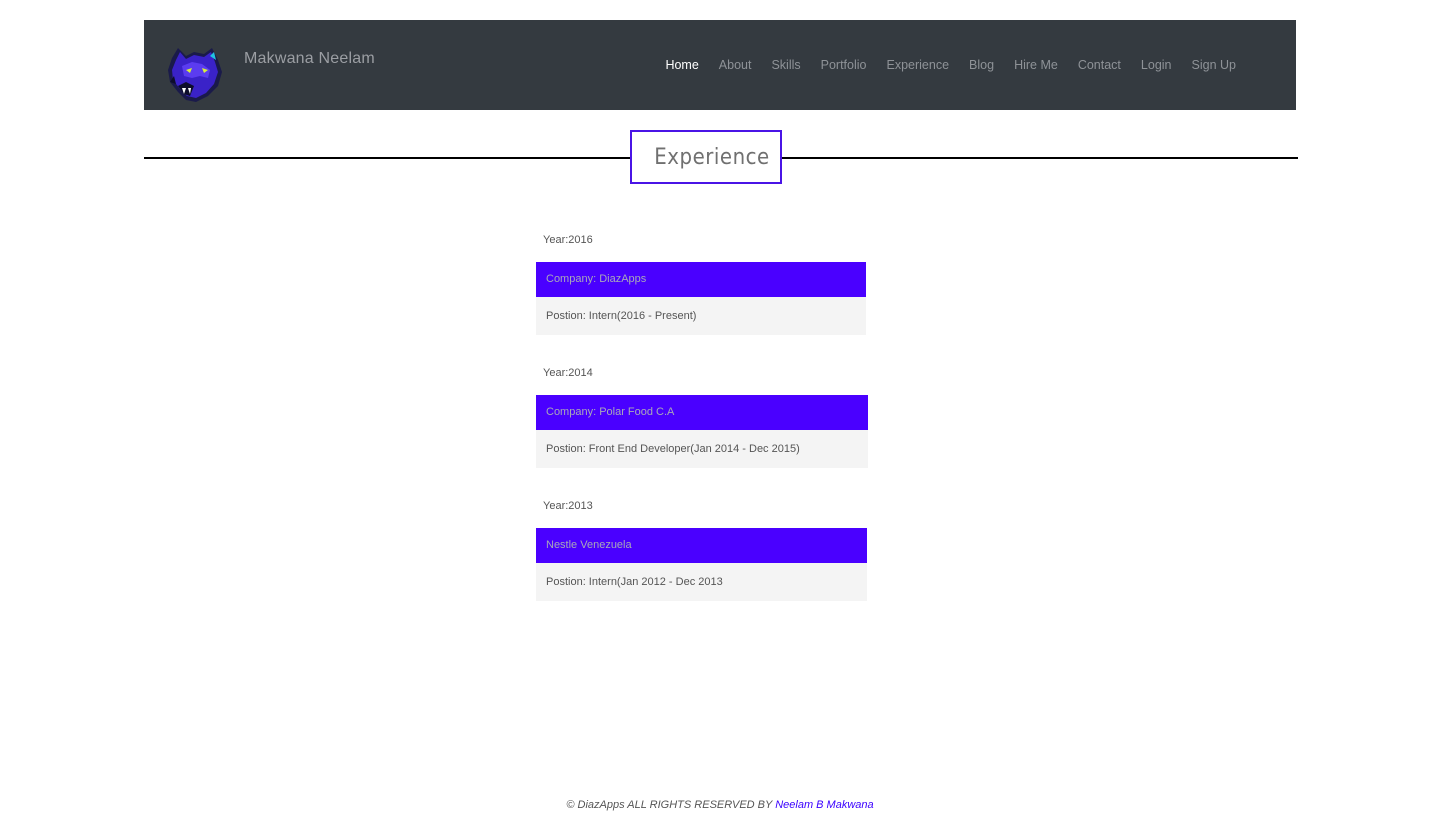 This screenshot has height=821, width=1440. I want to click on section-title-box: Experience, so click(706, 157).